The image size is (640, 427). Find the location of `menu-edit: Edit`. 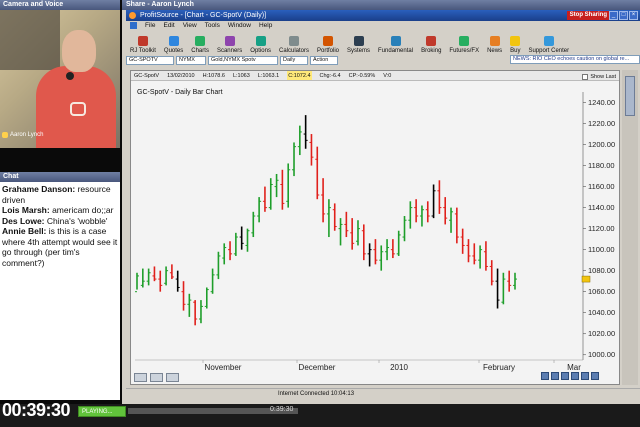

menu-edit: Edit is located at coordinates (168, 26).